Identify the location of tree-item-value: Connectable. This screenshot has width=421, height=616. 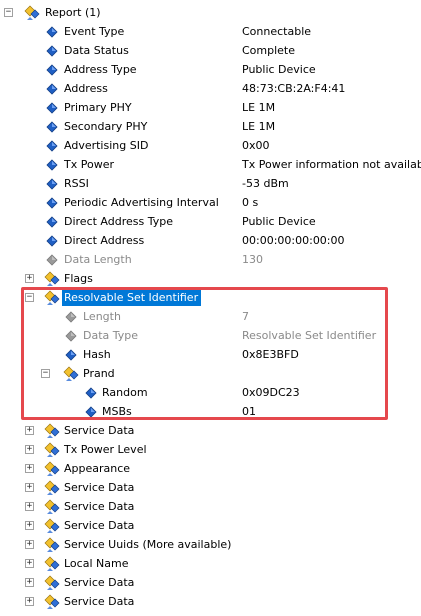
(277, 31).